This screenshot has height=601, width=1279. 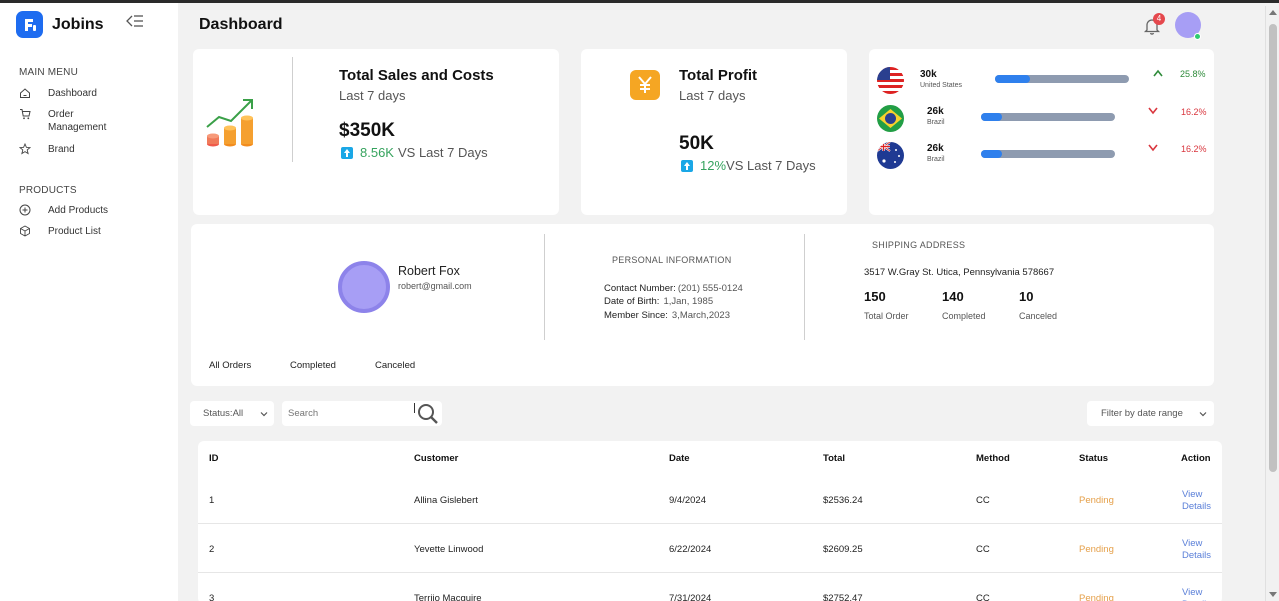 What do you see at coordinates (890, 80) in the screenshot?
I see `us-flag-icon` at bounding box center [890, 80].